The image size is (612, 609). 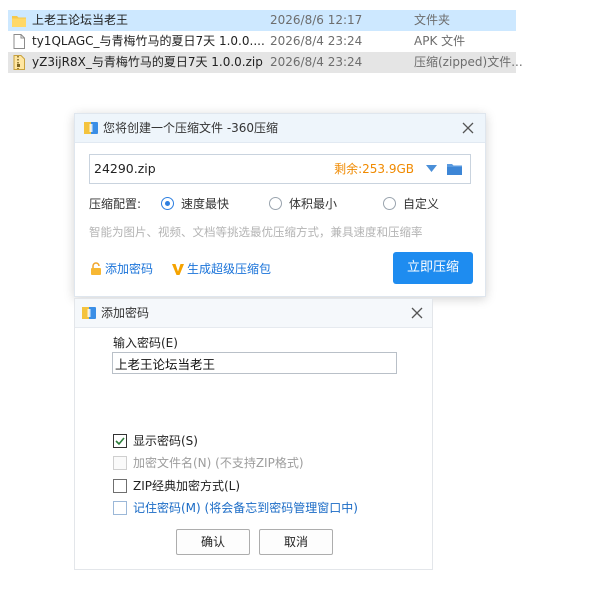 I want to click on folder-icon, so click(x=19, y=21).